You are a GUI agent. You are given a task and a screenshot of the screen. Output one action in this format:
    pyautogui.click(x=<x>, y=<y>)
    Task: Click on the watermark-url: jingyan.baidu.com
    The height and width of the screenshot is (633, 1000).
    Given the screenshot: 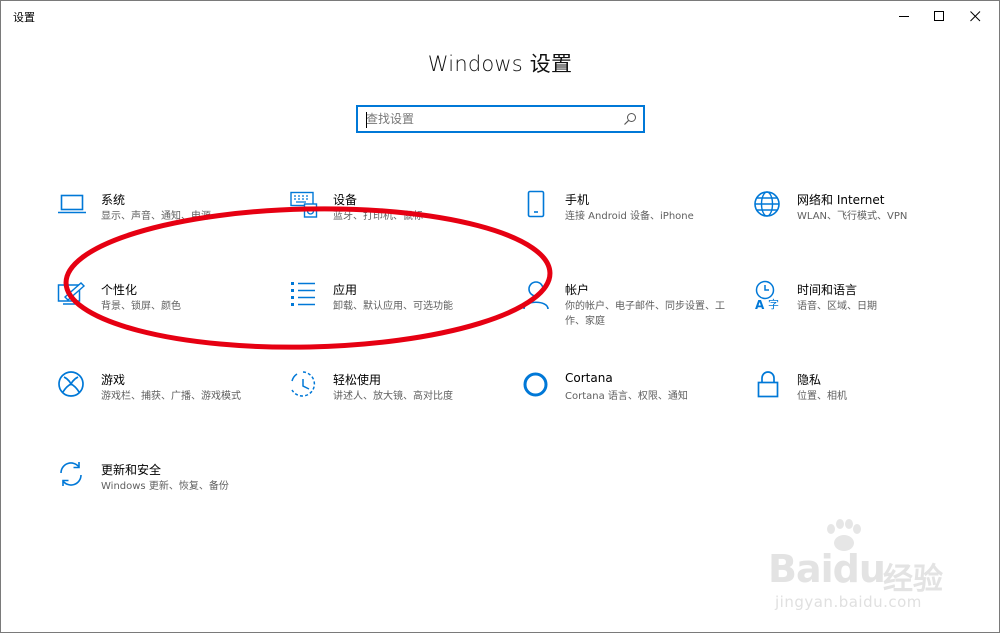 What is the action you would take?
    pyautogui.click(x=848, y=602)
    